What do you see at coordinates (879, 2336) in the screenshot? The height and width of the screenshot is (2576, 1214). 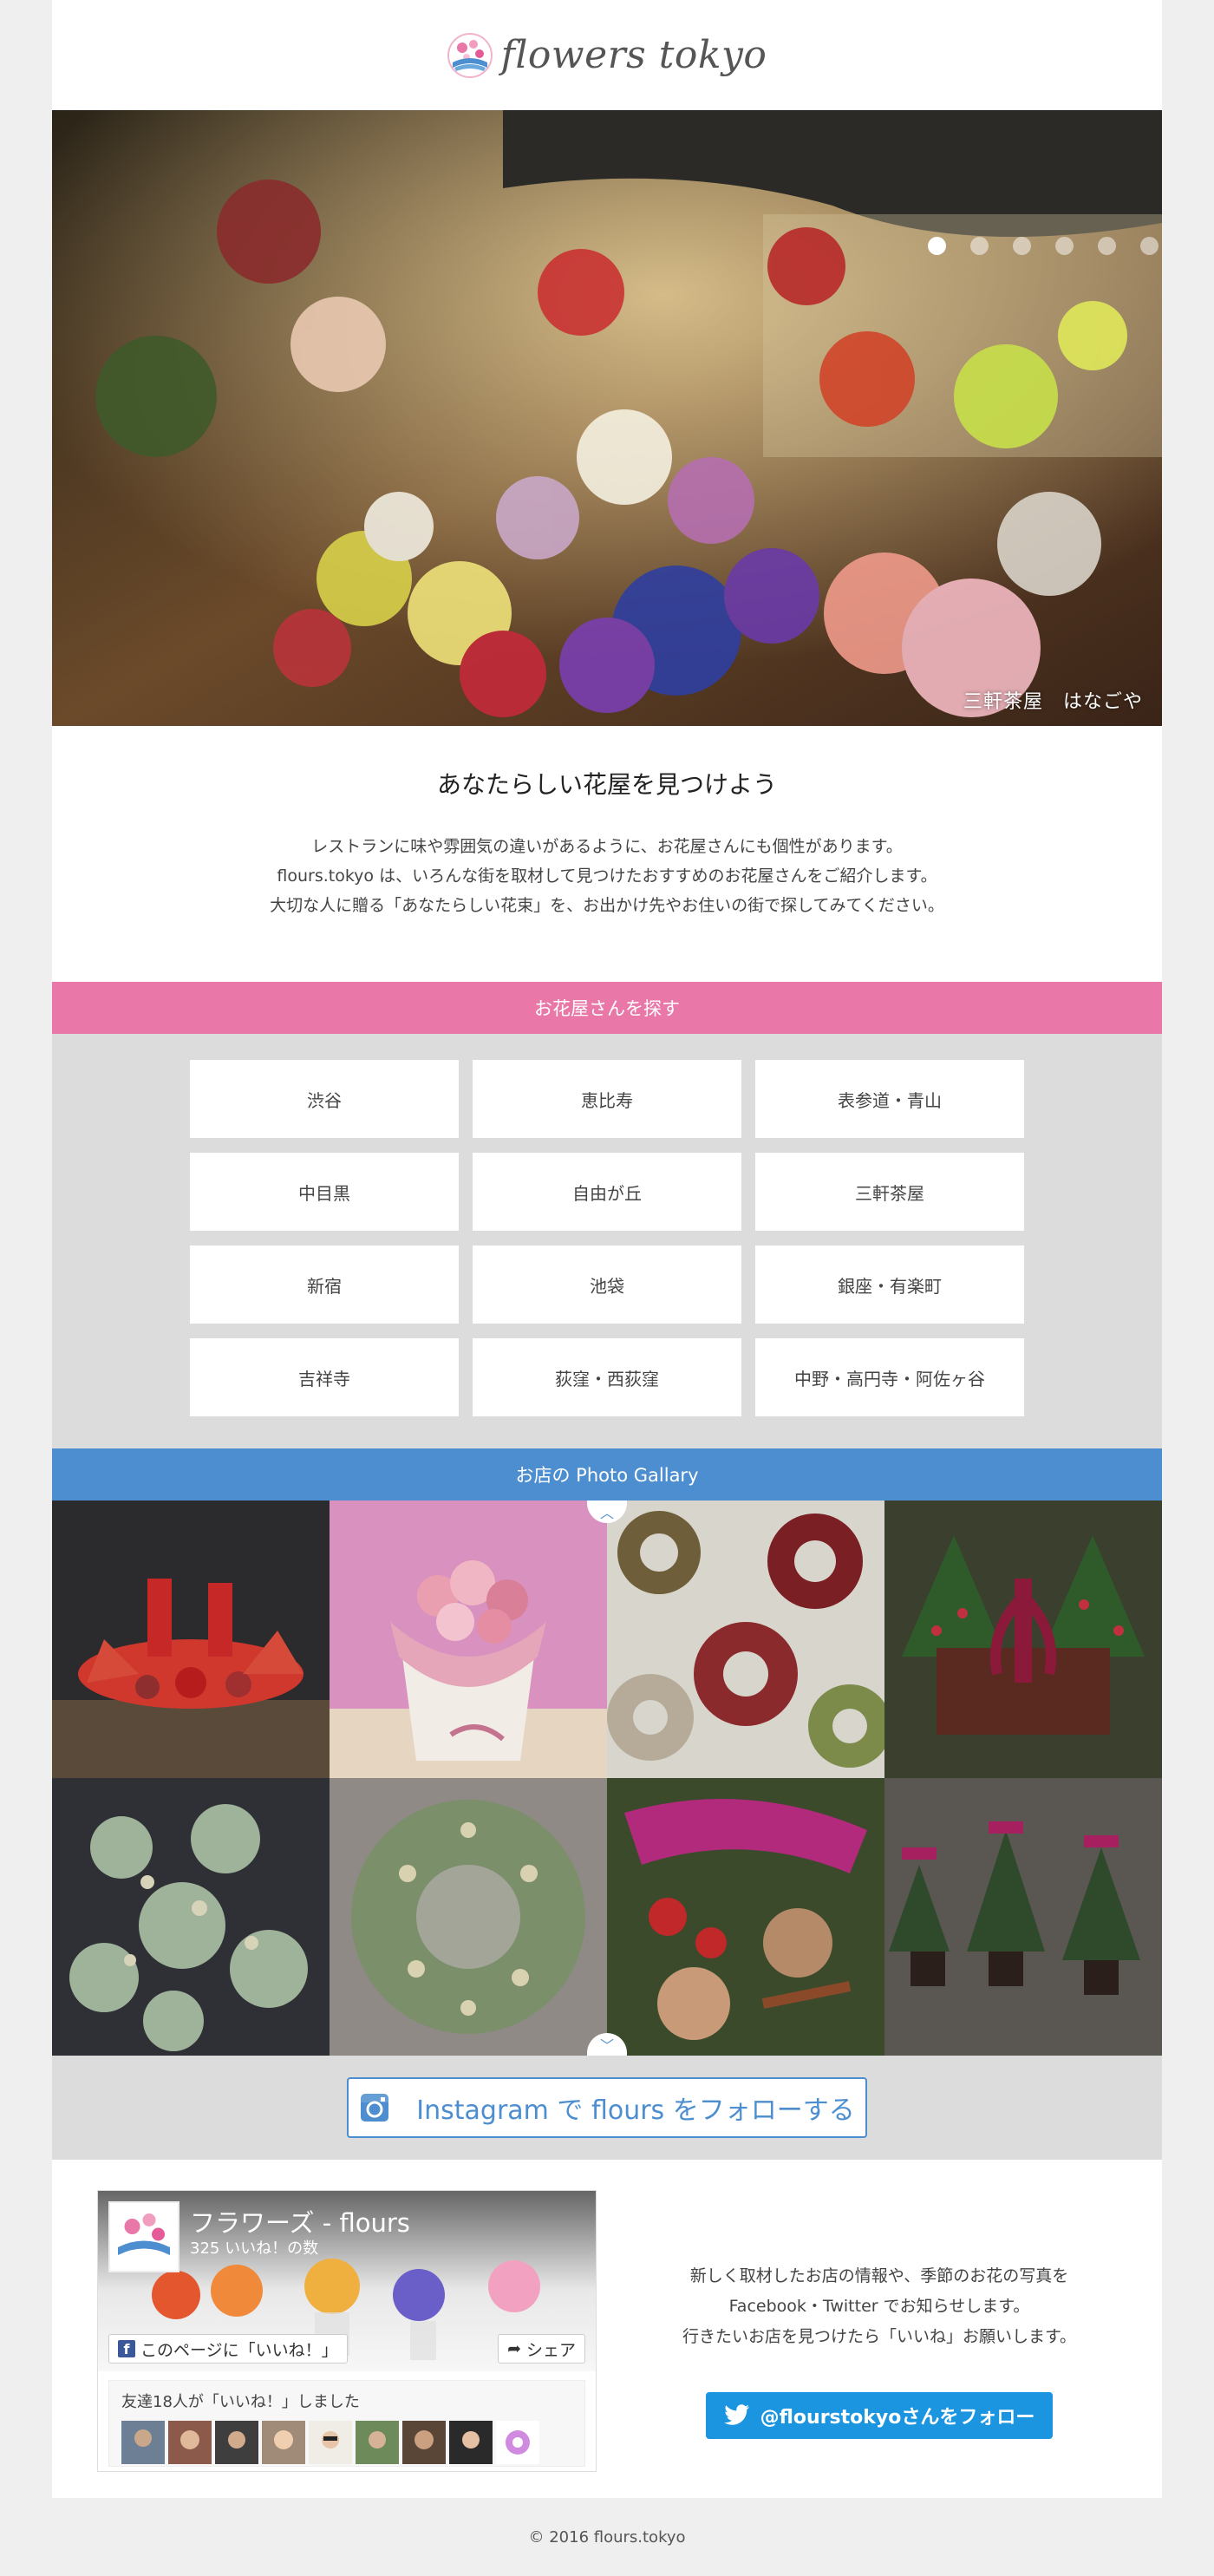 I see `follow-line: 行きたいお店を見つけたら「いいね」お願いします。` at bounding box center [879, 2336].